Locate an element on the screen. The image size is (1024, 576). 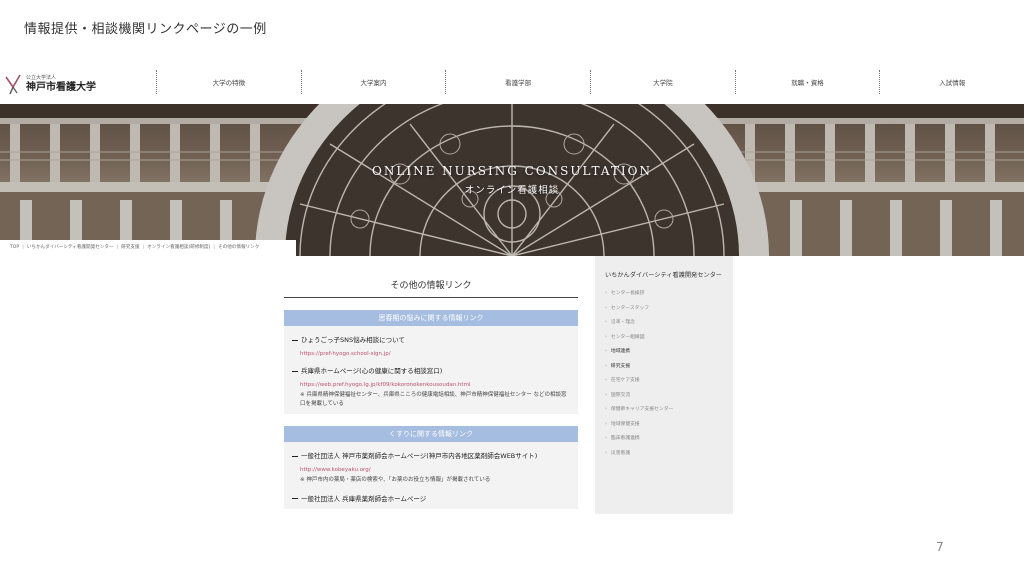
sidebar-item-staff: › センタースタッフ is located at coordinates (669, 311).